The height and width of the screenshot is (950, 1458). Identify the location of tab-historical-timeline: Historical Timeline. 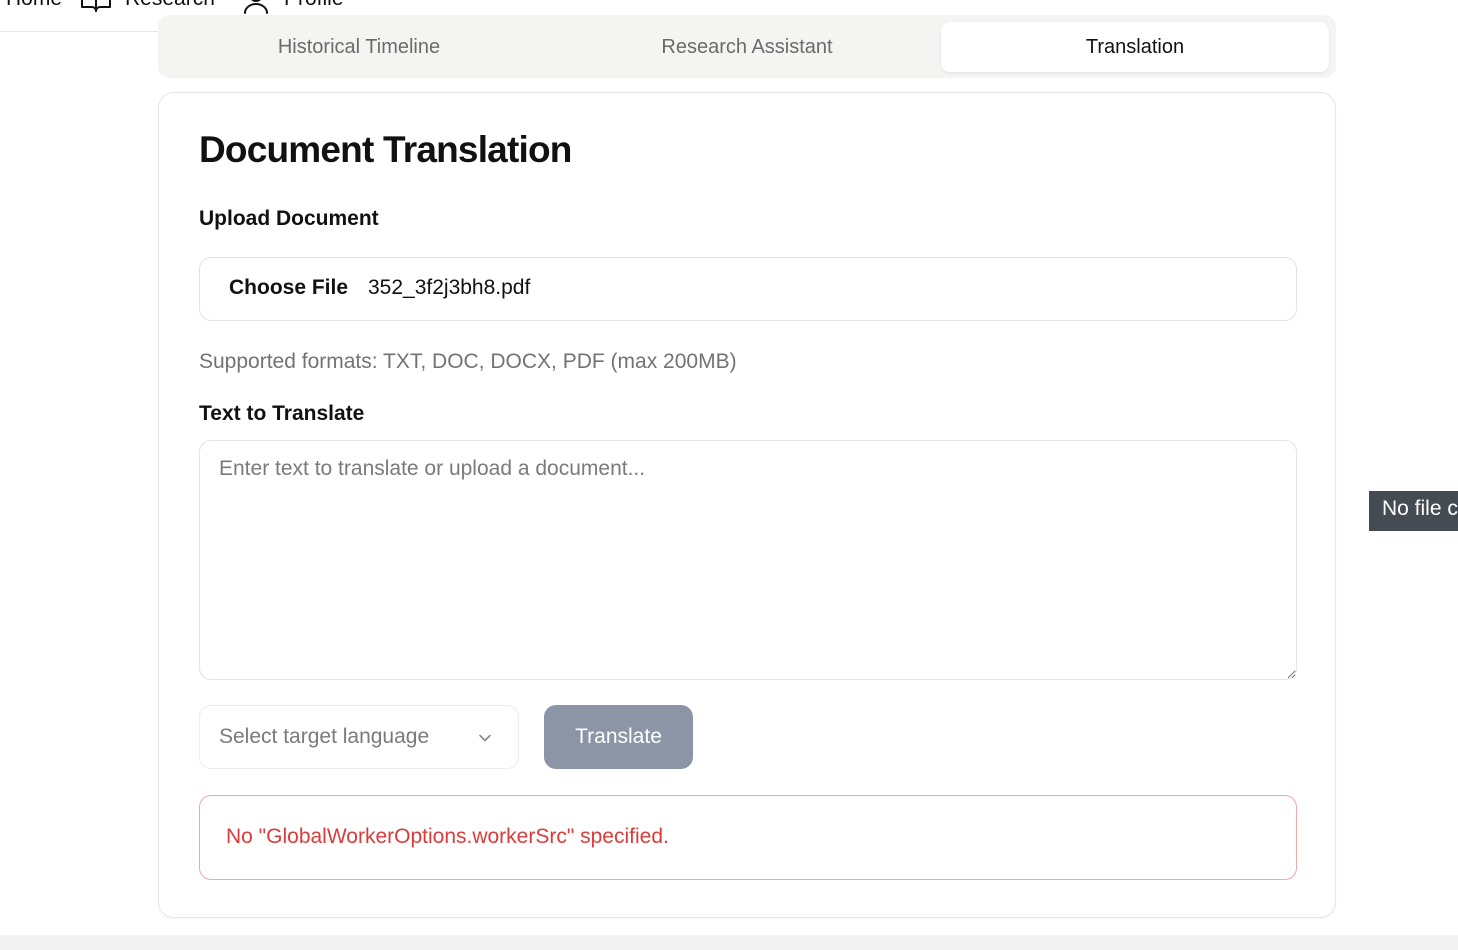
(359, 47).